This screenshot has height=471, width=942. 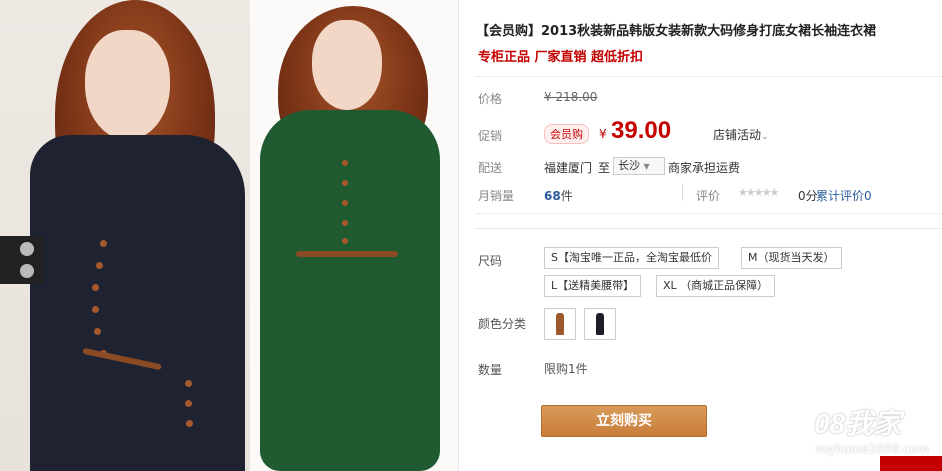 I want to click on house-logo-icon, so click(x=777, y=429).